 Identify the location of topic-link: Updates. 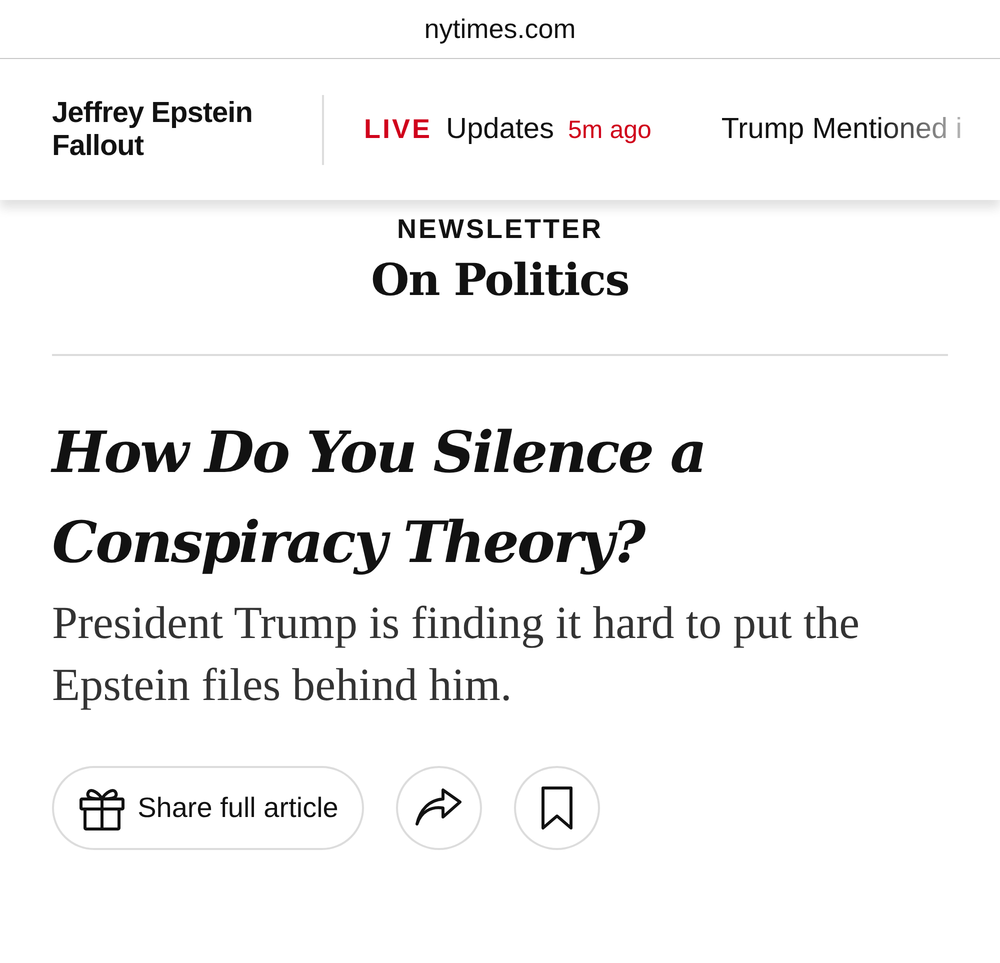
(500, 129).